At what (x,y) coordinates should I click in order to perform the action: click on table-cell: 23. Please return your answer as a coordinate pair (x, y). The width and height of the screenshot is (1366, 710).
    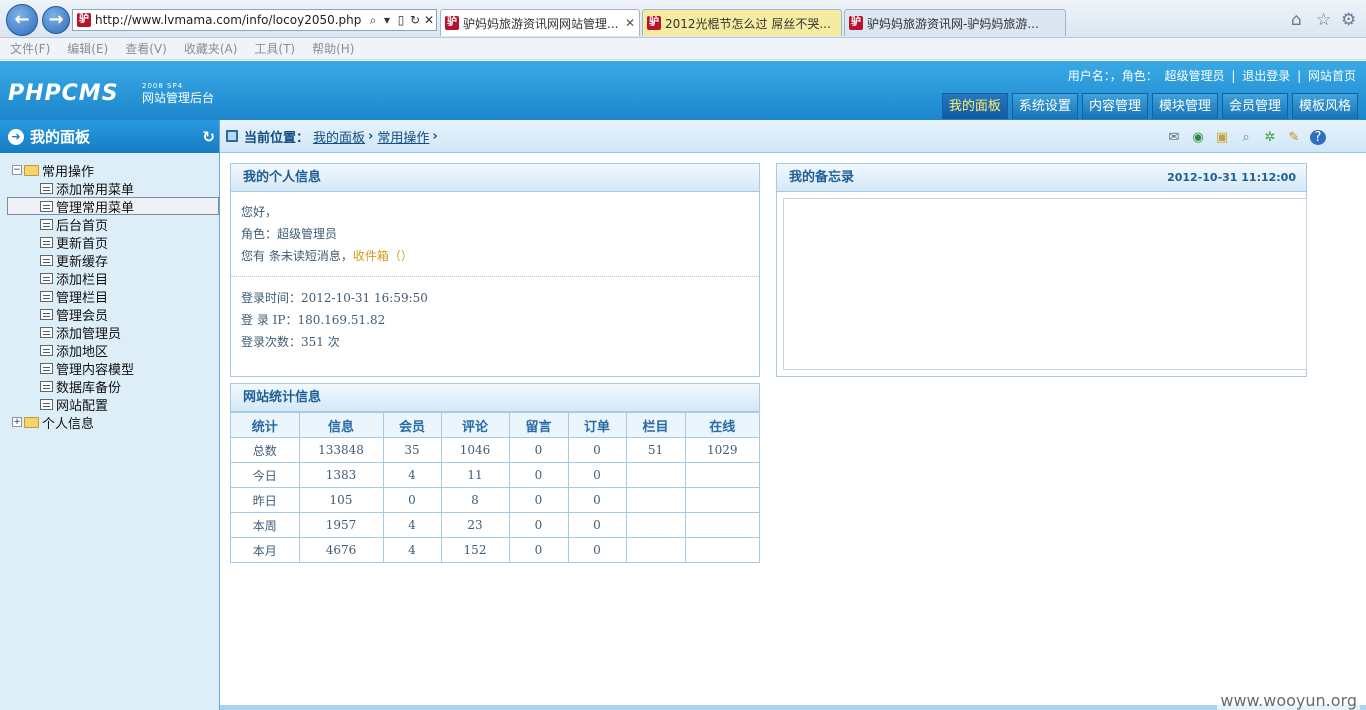
    Looking at the image, I should click on (475, 525).